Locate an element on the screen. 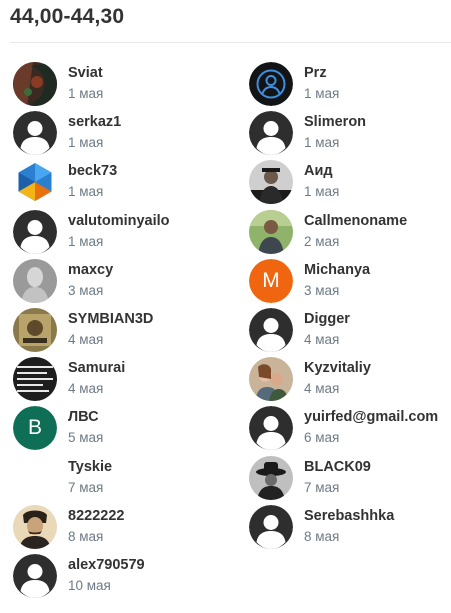 Image resolution: width=451 pixels, height=613 pixels. user-list-item: yuirfed@gmail.com 6 мая is located at coordinates (350, 429).